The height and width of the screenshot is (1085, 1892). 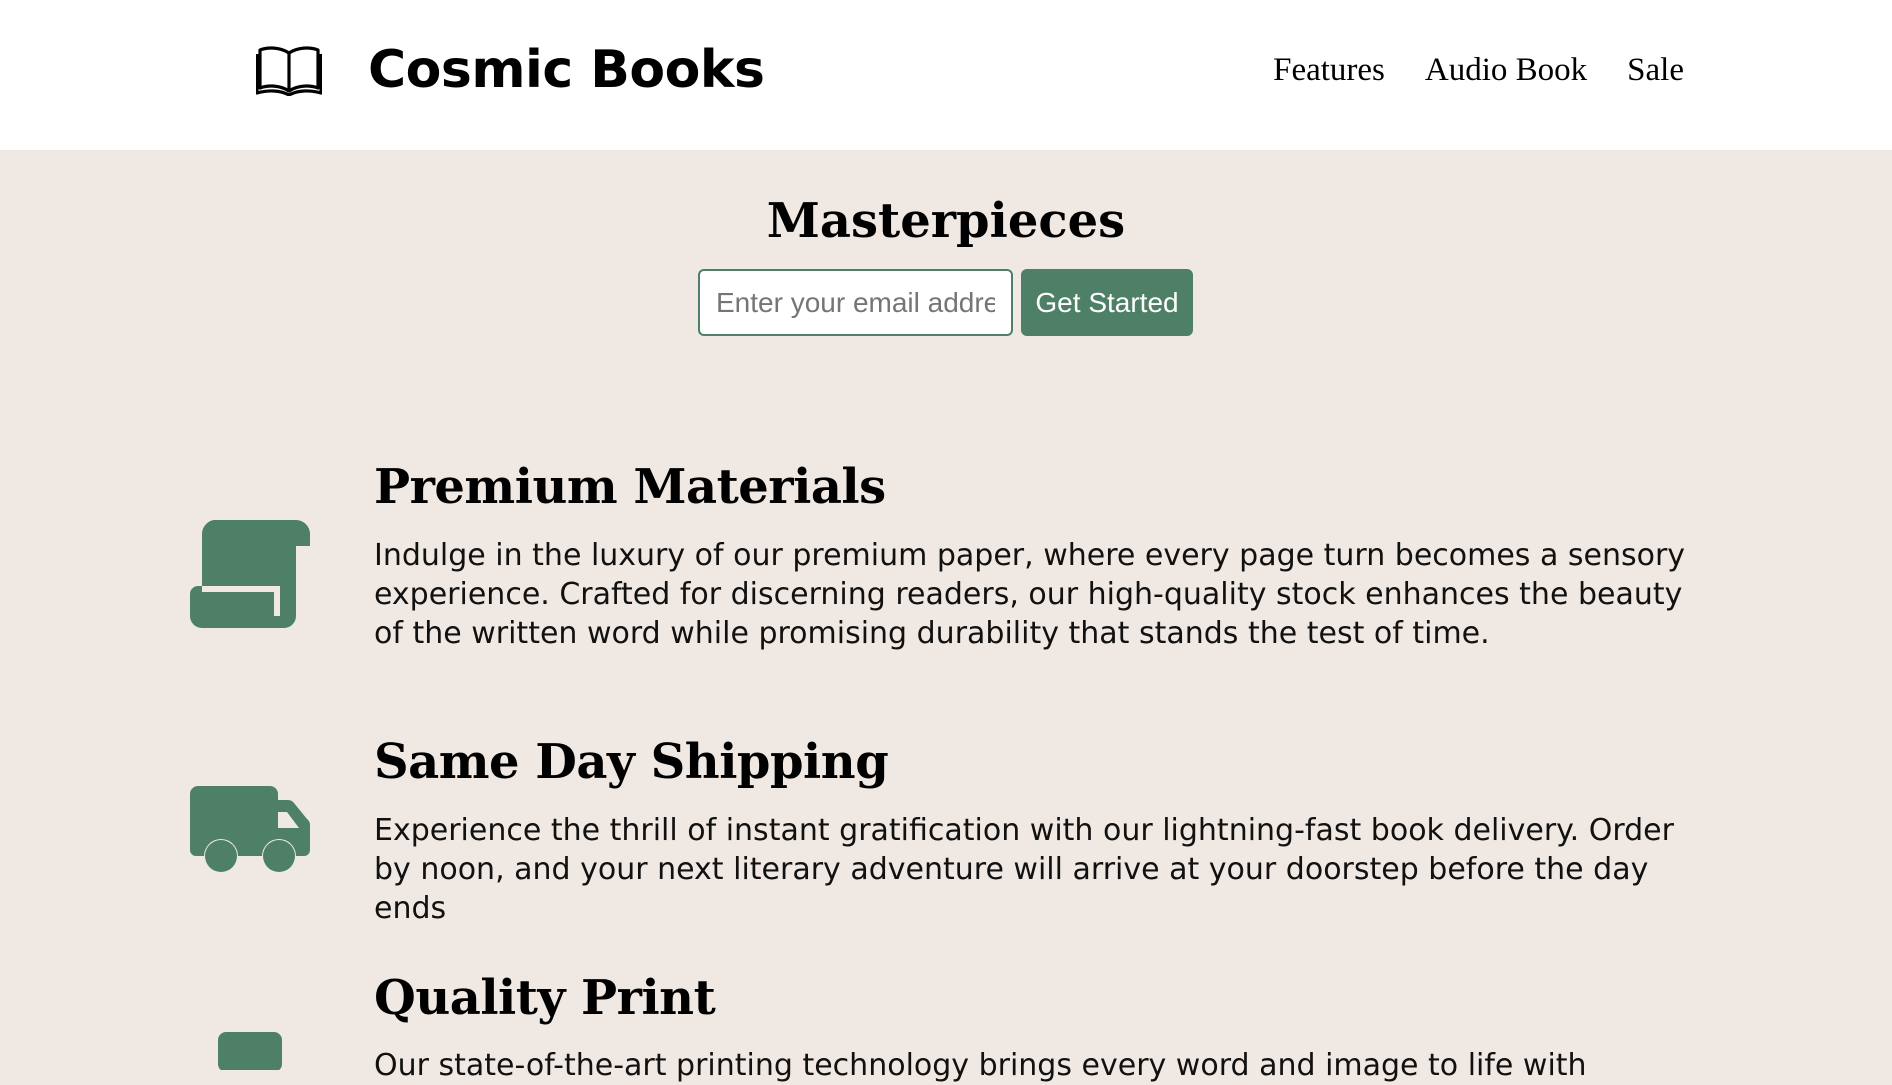 I want to click on nav-link-features: Features, so click(x=1329, y=70).